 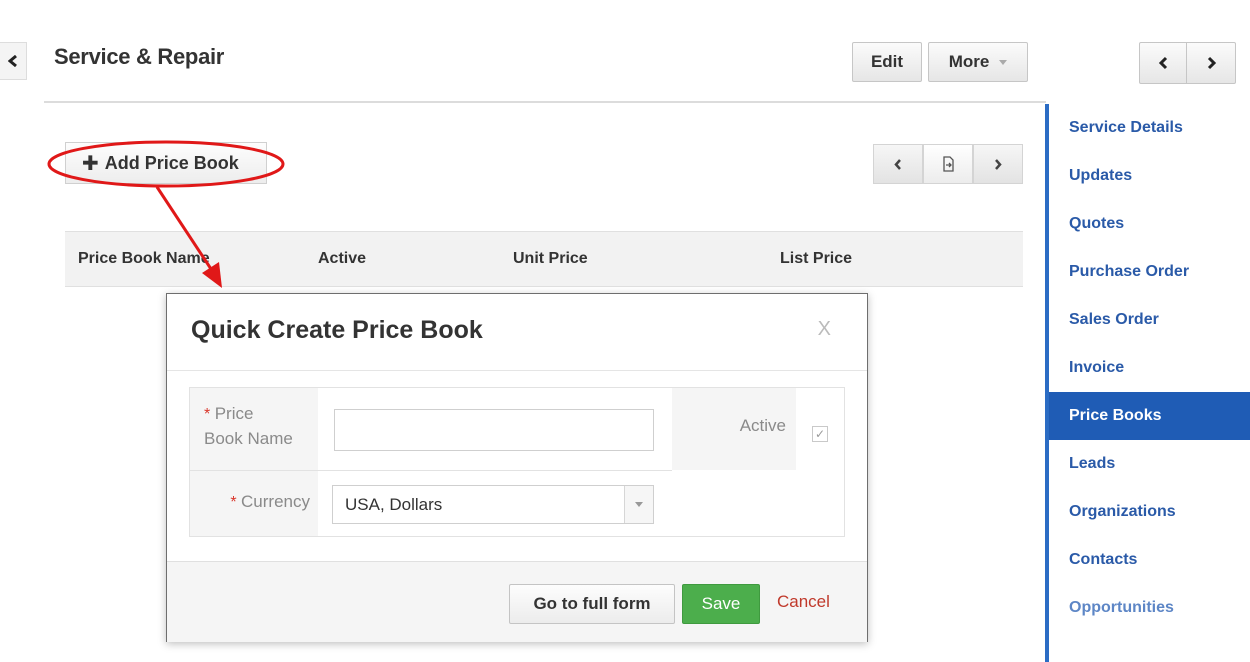 What do you see at coordinates (337, 330) in the screenshot?
I see `modal-title: Quick Create Price Book` at bounding box center [337, 330].